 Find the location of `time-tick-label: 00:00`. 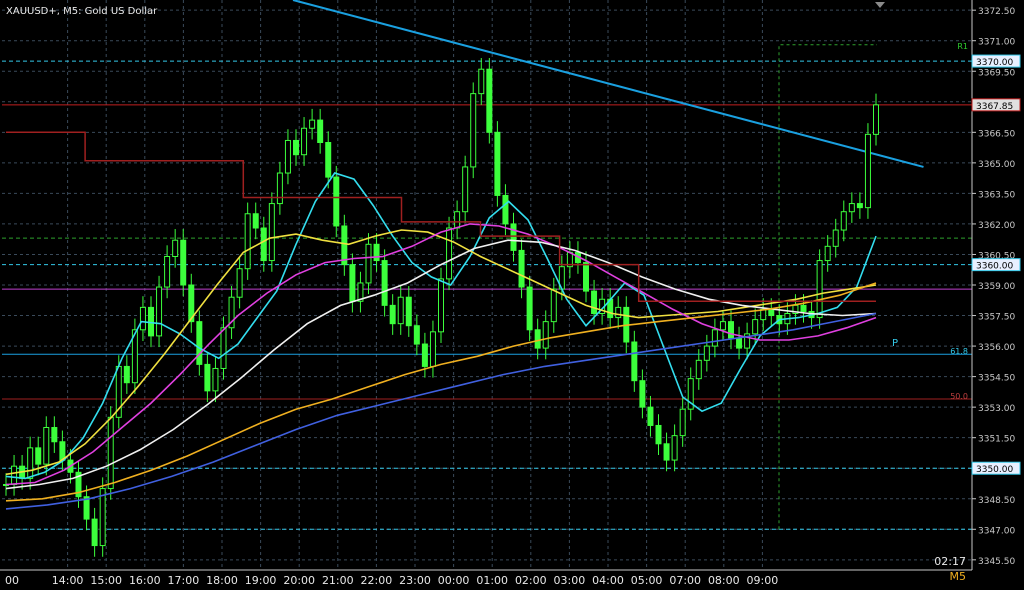

time-tick-label: 00:00 is located at coordinates (454, 580).